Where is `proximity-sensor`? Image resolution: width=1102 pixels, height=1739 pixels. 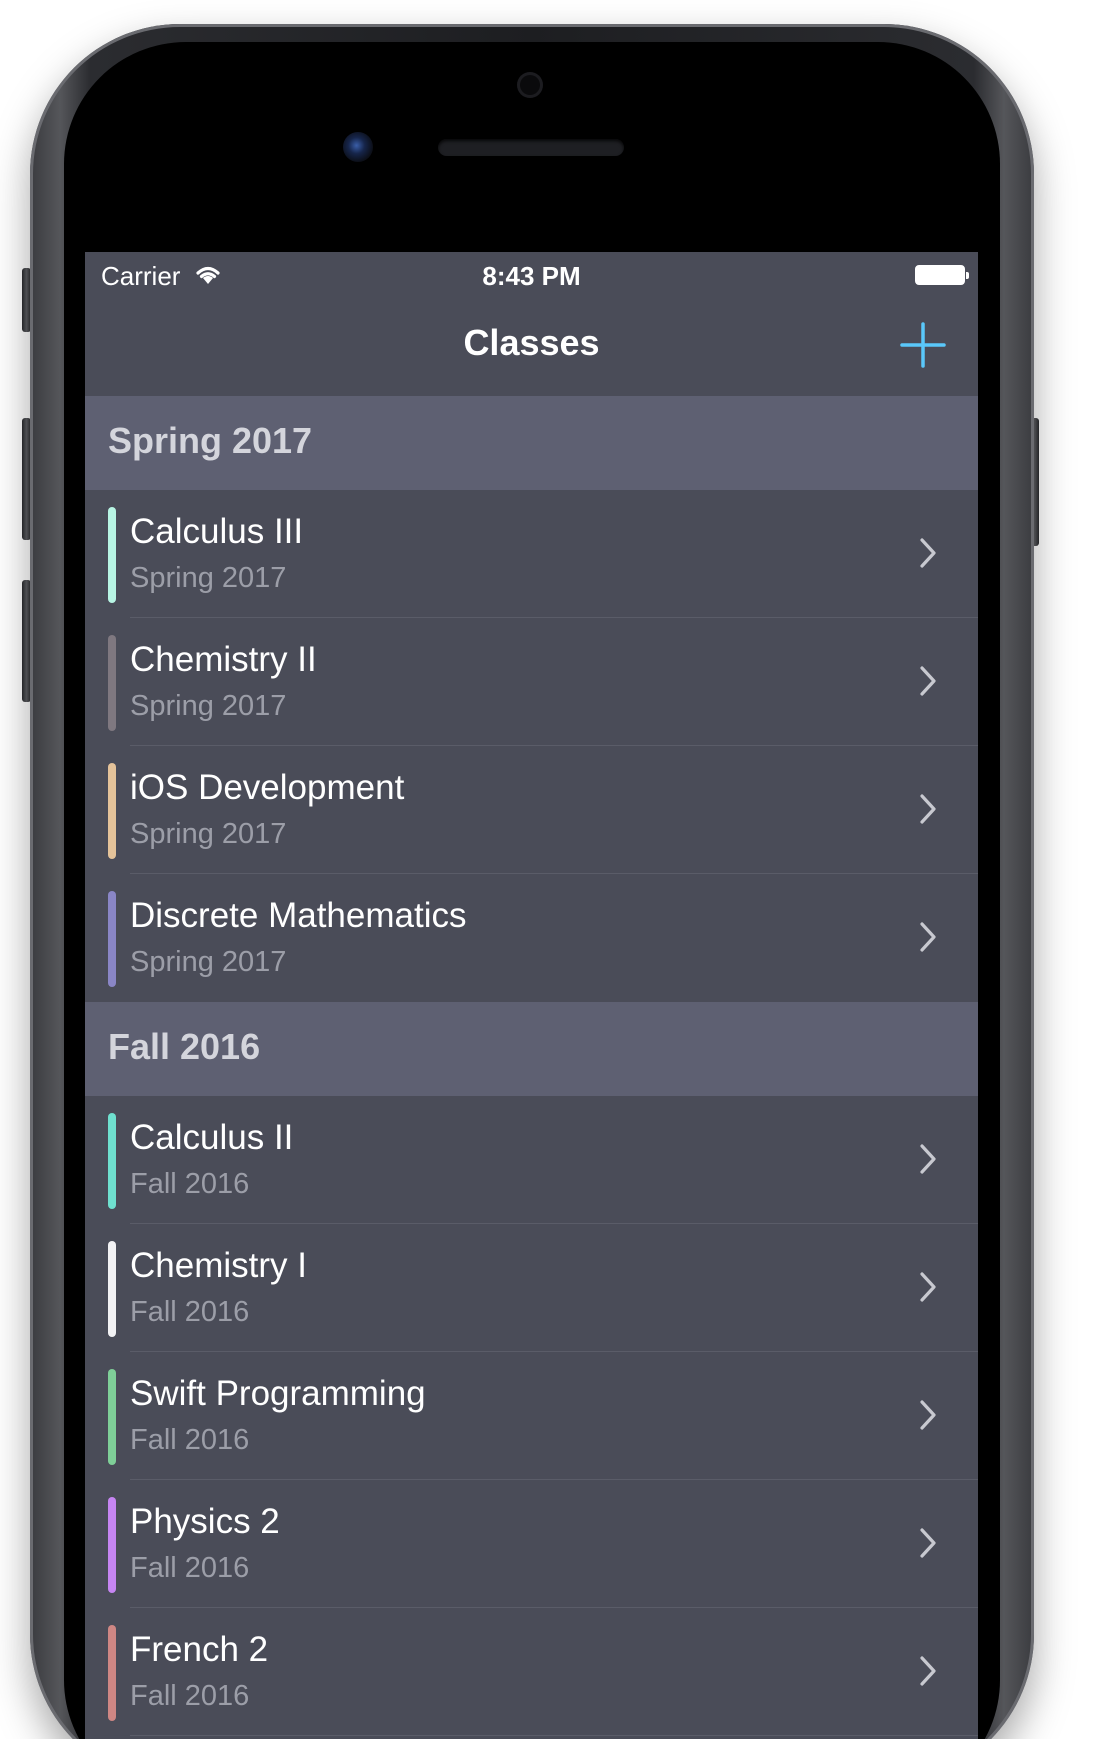
proximity-sensor is located at coordinates (530, 85).